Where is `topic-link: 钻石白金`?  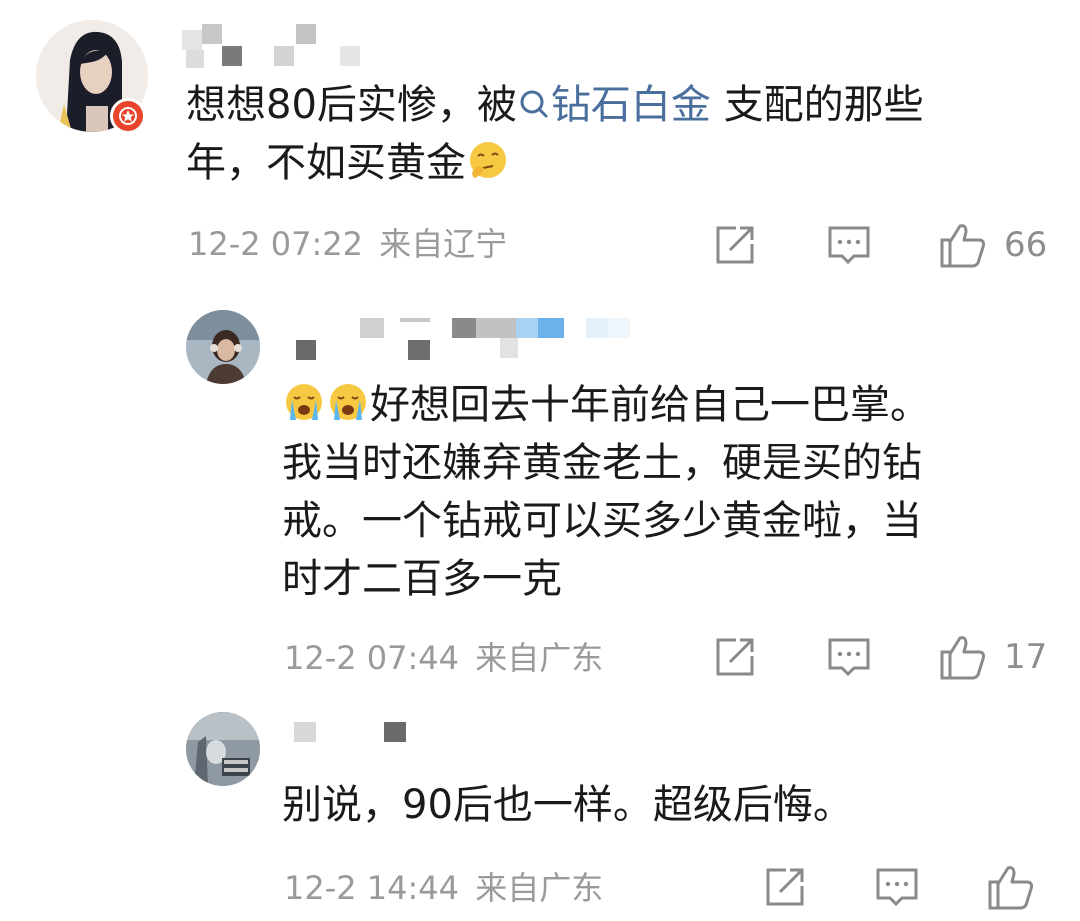 topic-link: 钻石白金 is located at coordinates (614, 105).